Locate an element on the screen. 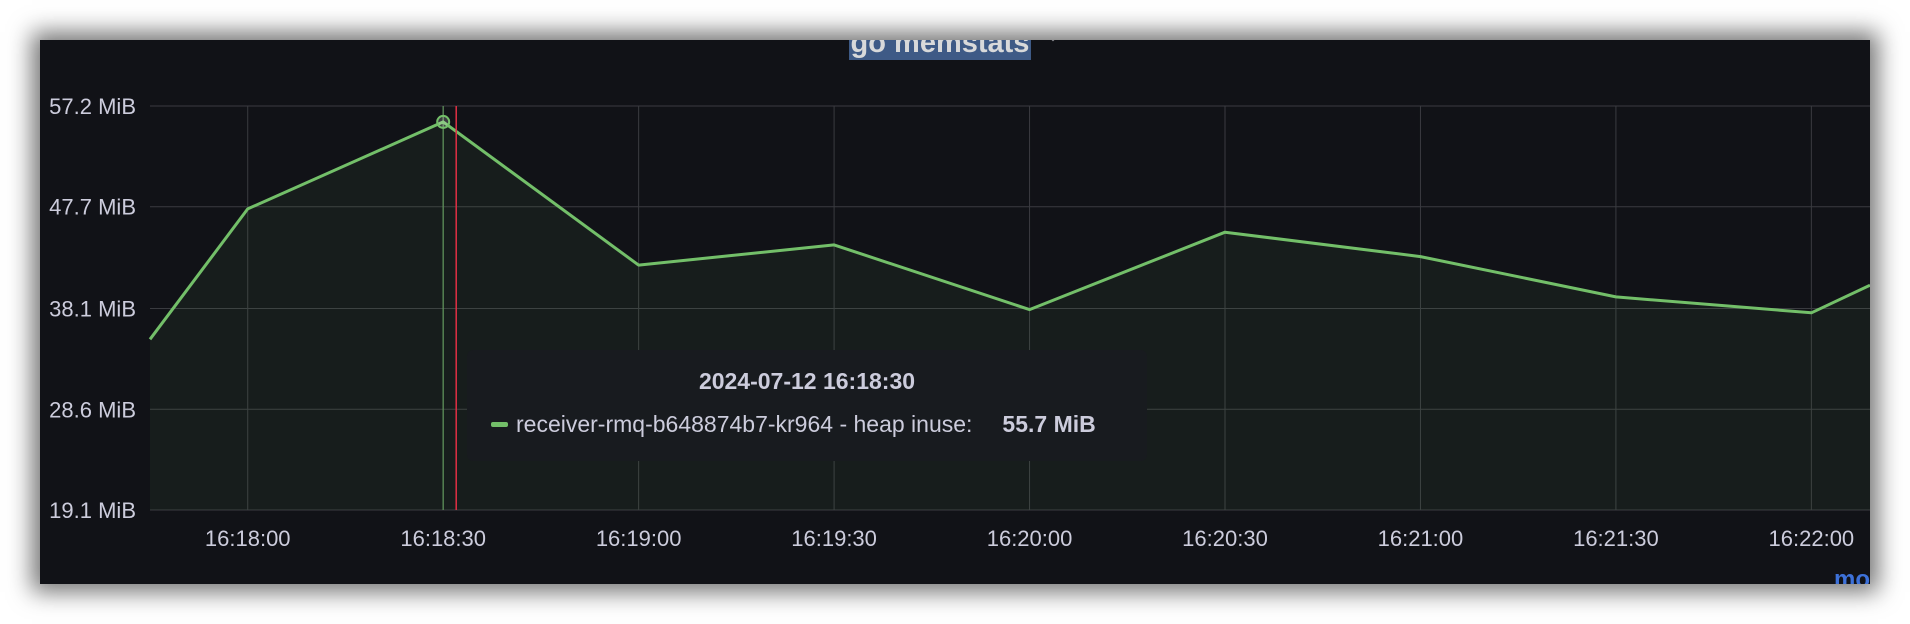 This screenshot has height=624, width=1910. hover-point is located at coordinates (443, 121).